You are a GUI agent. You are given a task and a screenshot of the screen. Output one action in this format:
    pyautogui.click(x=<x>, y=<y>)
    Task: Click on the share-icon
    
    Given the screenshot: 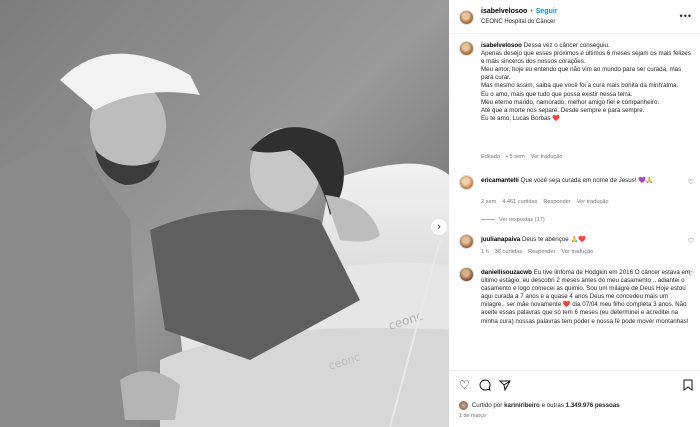 What is the action you would take?
    pyautogui.click(x=504, y=386)
    